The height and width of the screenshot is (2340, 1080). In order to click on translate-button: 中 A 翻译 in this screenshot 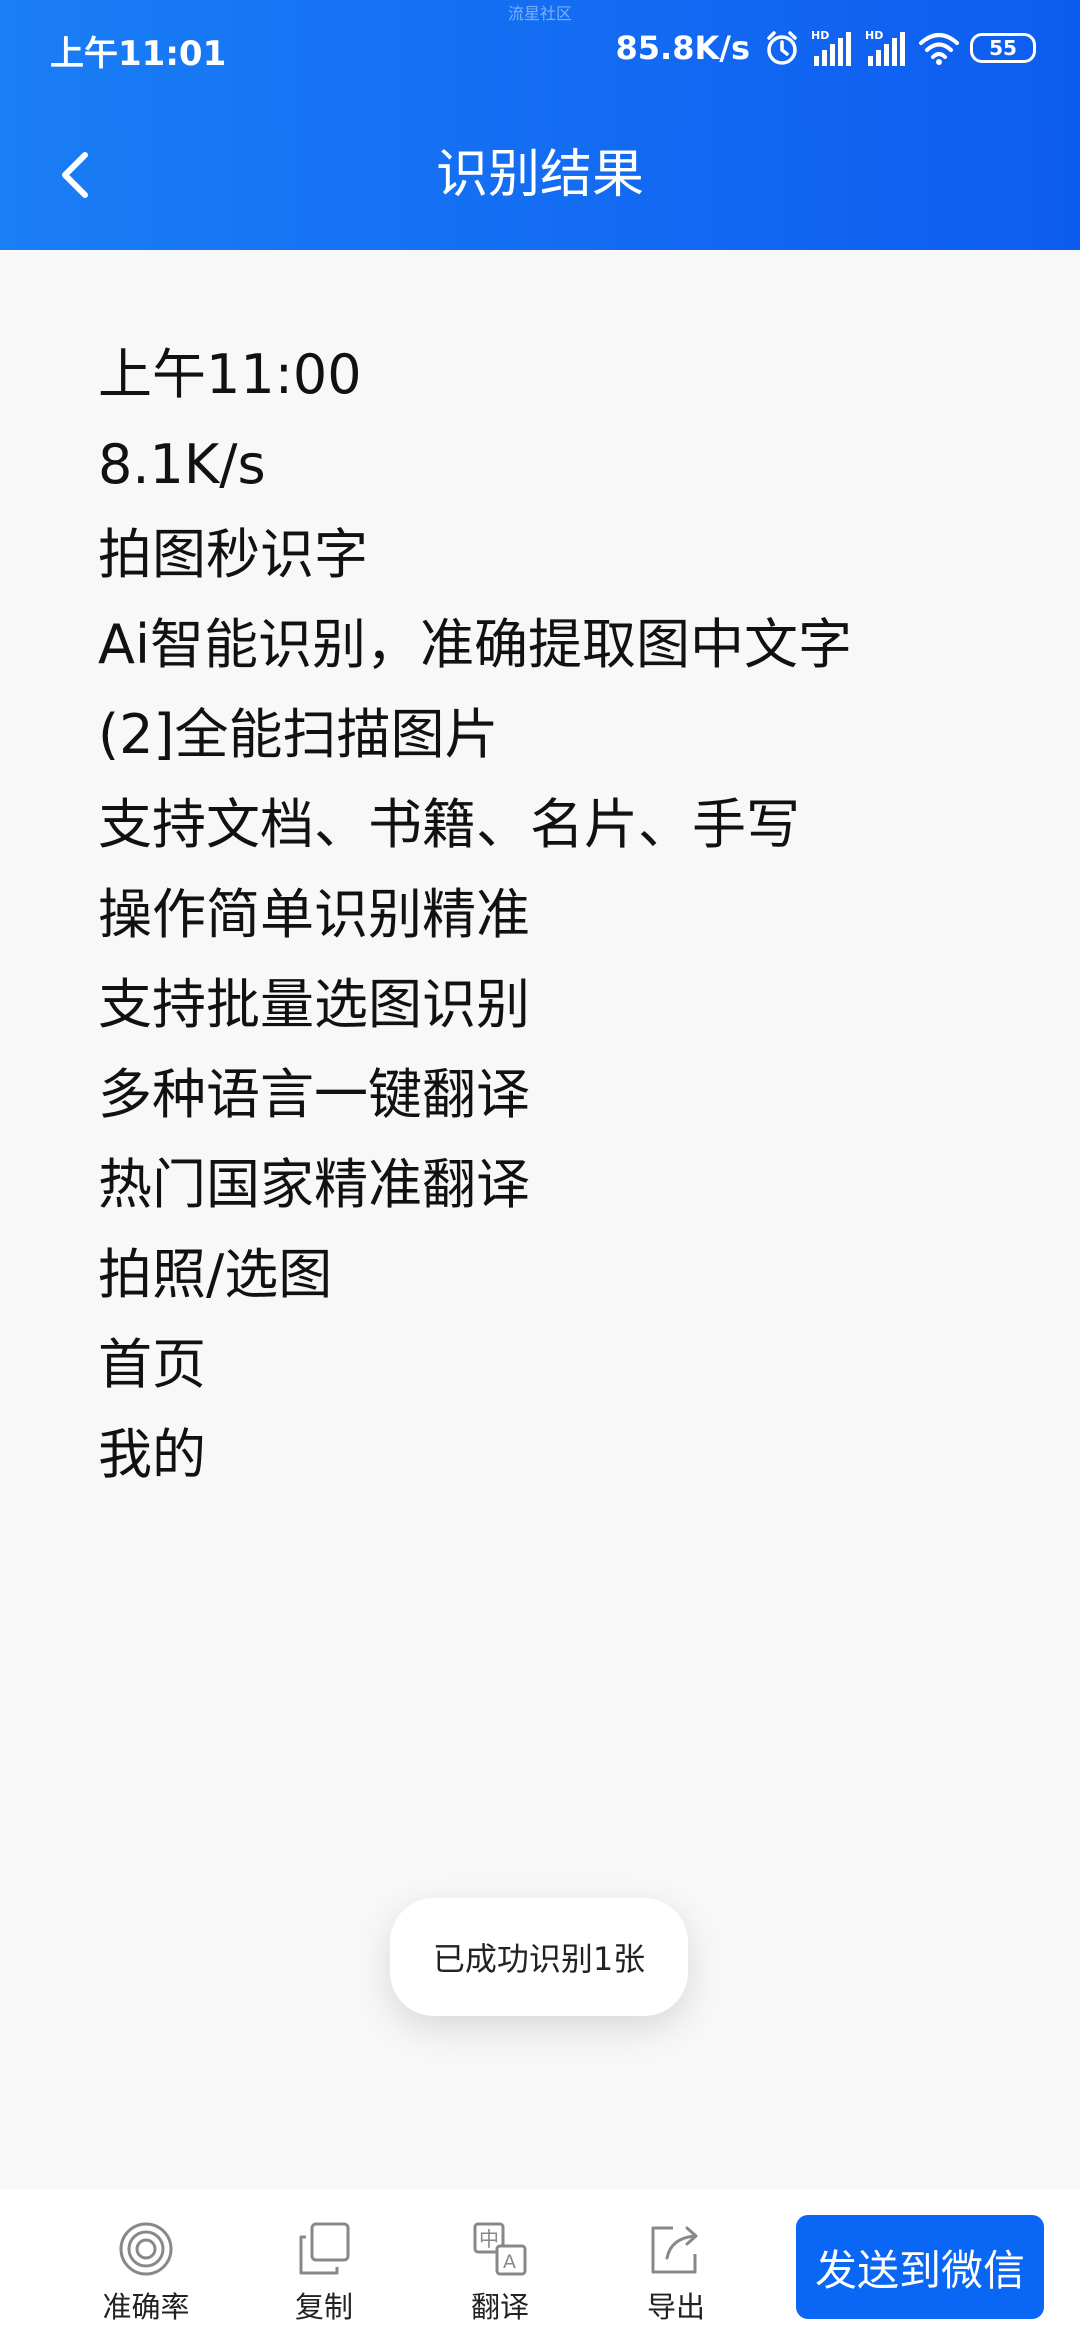, I will do `click(500, 2275)`.